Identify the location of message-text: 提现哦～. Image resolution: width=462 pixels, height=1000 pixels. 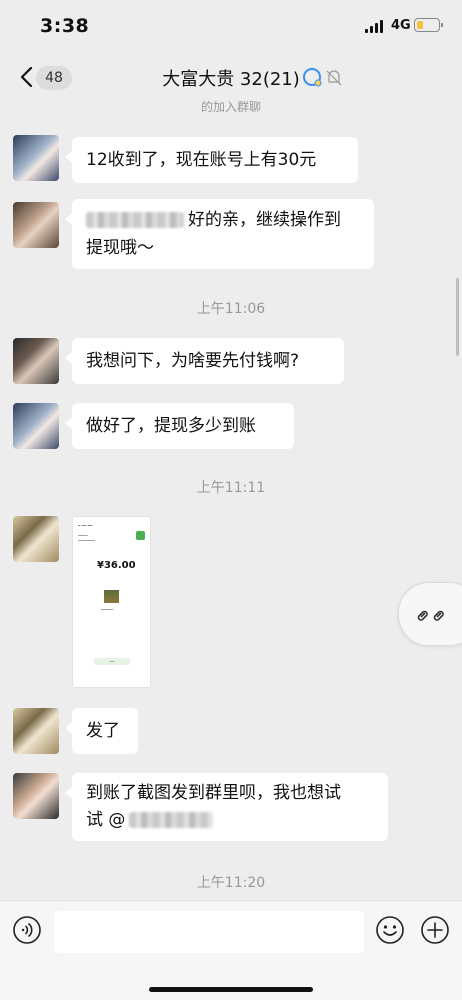
(120, 248).